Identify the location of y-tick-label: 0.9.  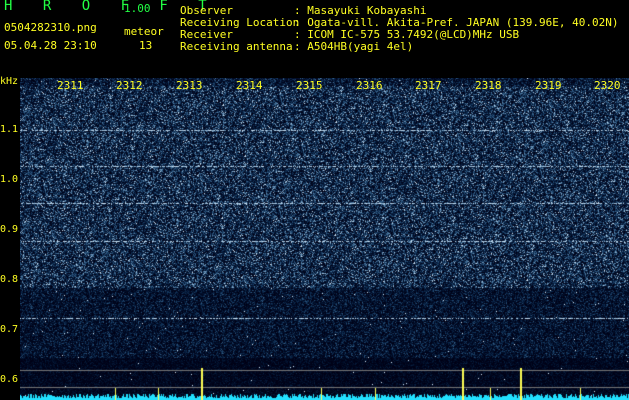
(9, 229).